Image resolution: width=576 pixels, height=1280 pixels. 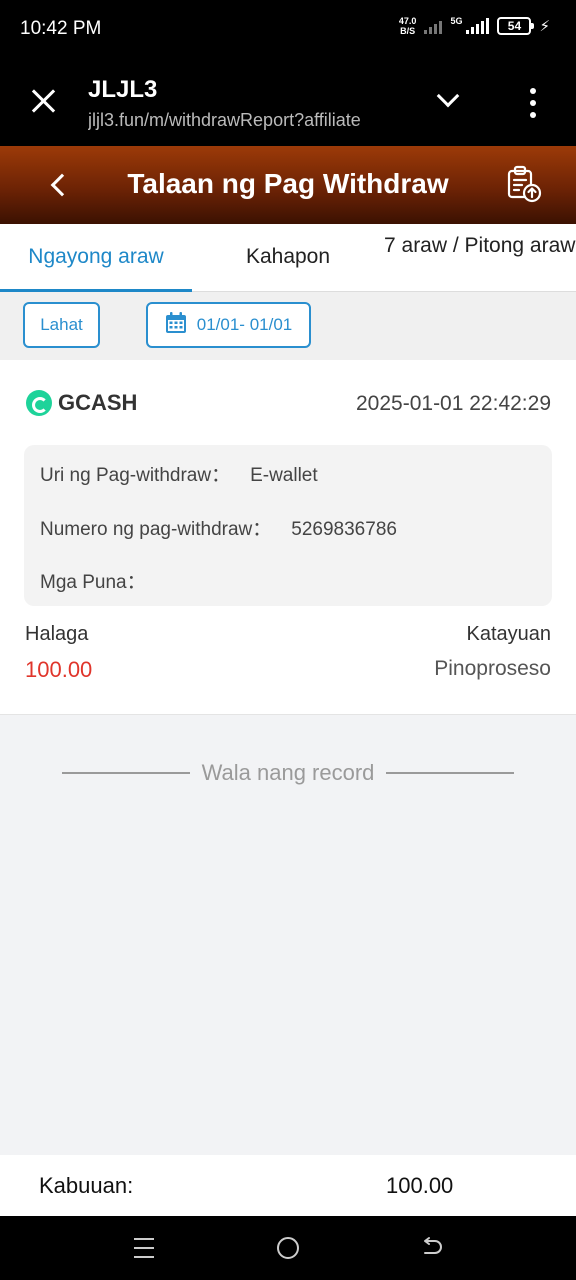 I want to click on back-nav-icon, so click(x=432, y=1248).